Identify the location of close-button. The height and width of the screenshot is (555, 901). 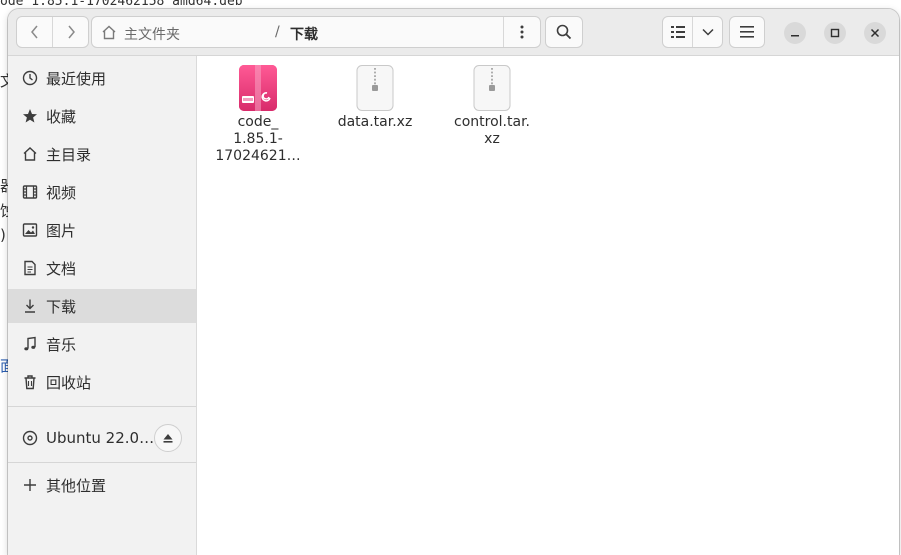
(875, 33).